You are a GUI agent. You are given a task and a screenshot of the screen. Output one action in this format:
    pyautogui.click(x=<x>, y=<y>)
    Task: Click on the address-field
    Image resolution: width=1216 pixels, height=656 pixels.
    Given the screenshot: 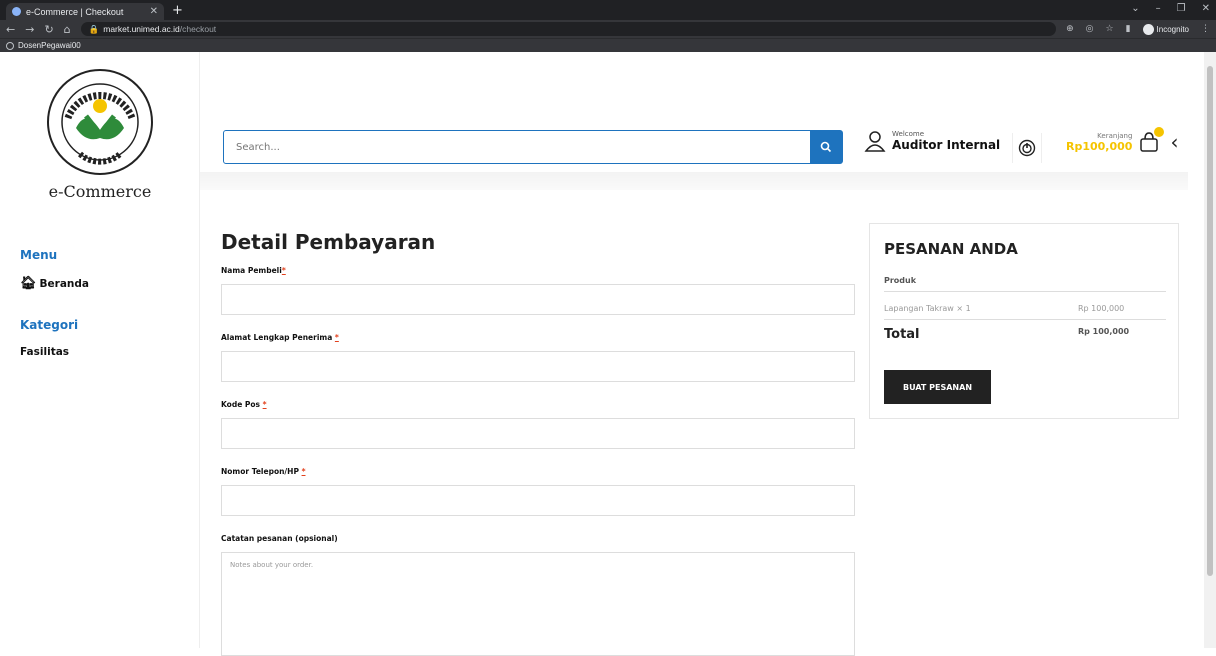 What is the action you would take?
    pyautogui.click(x=538, y=366)
    